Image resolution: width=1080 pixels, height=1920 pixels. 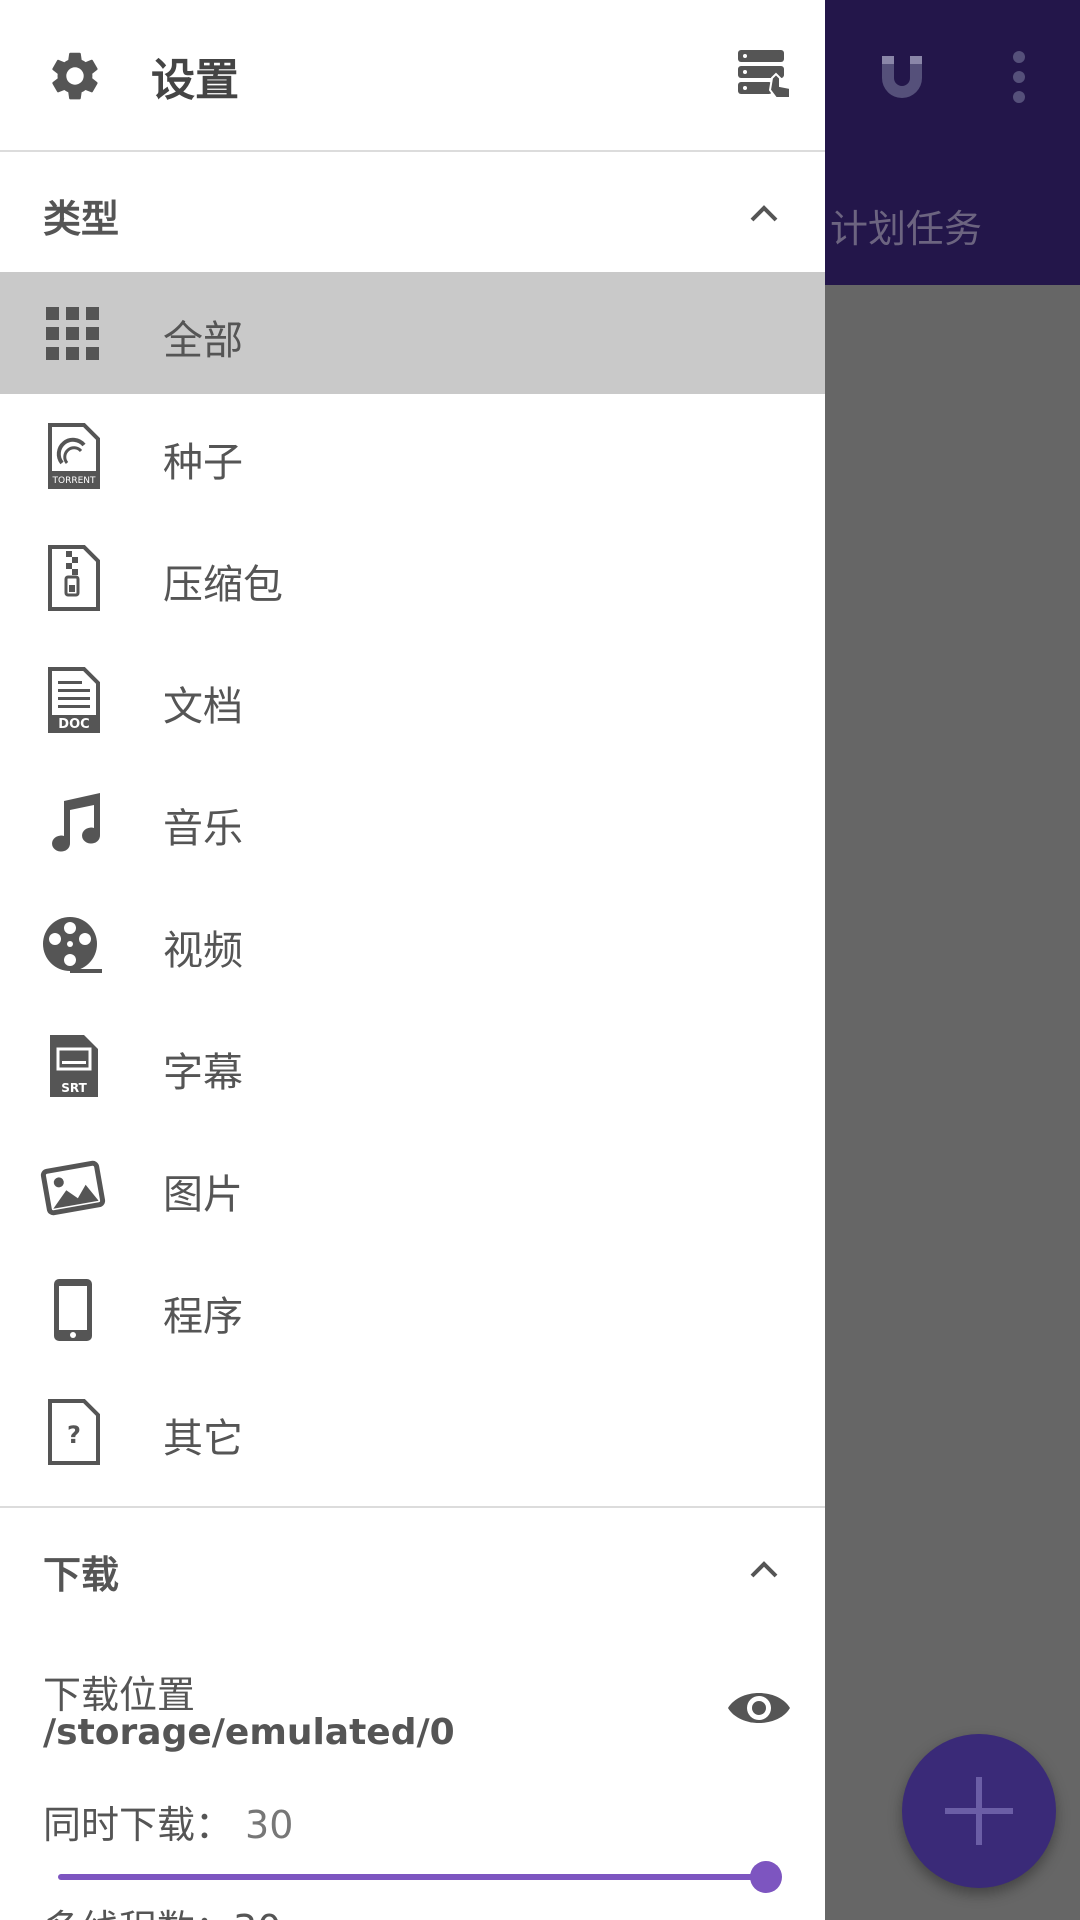 What do you see at coordinates (162, 1909) in the screenshot?
I see `thread-count-label: 多线程数：30` at bounding box center [162, 1909].